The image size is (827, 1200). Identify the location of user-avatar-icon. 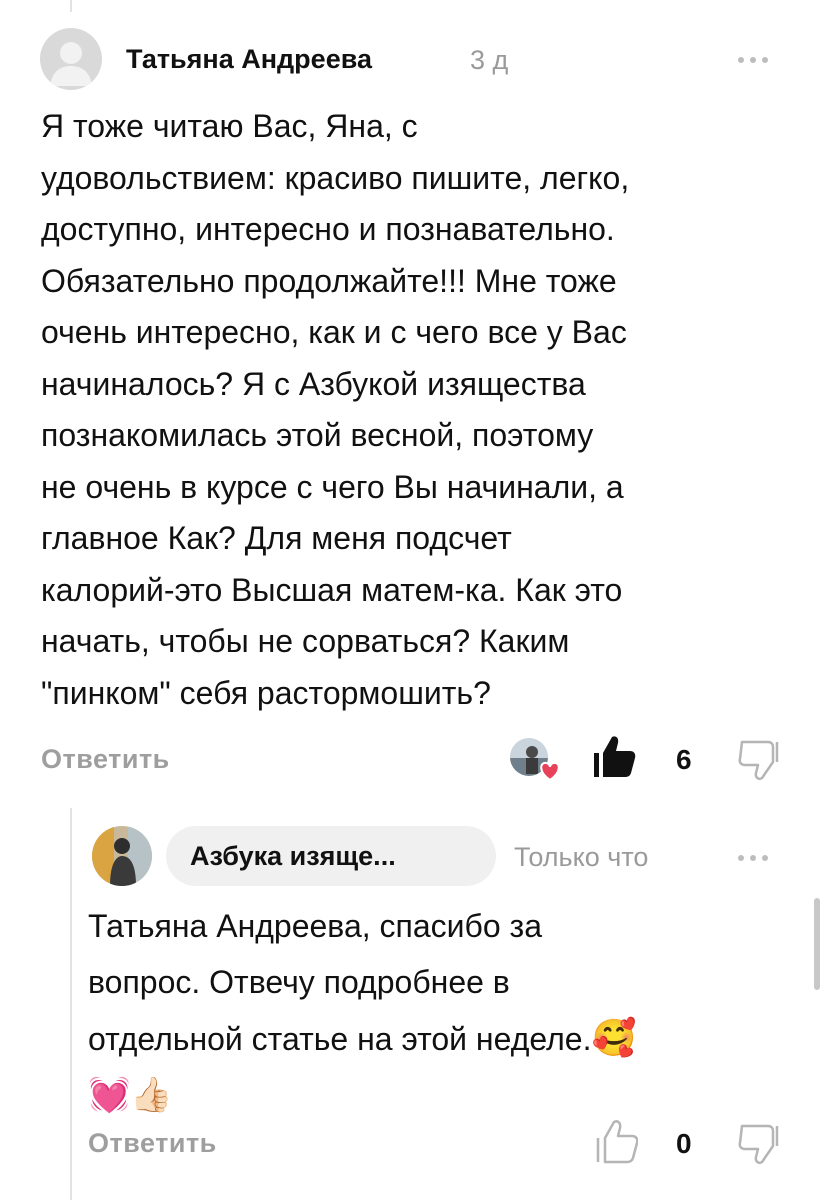
(71, 59).